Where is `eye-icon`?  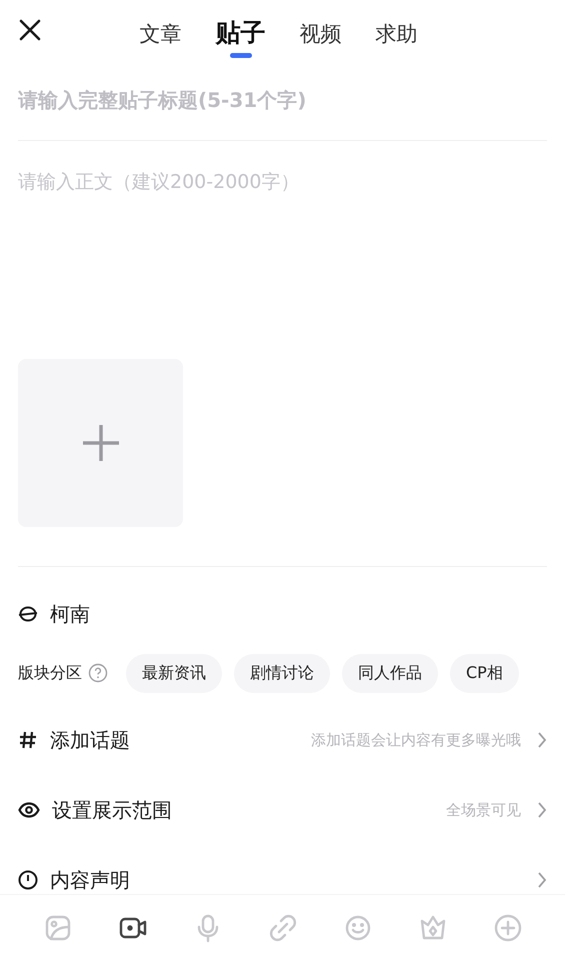
eye-icon is located at coordinates (29, 810).